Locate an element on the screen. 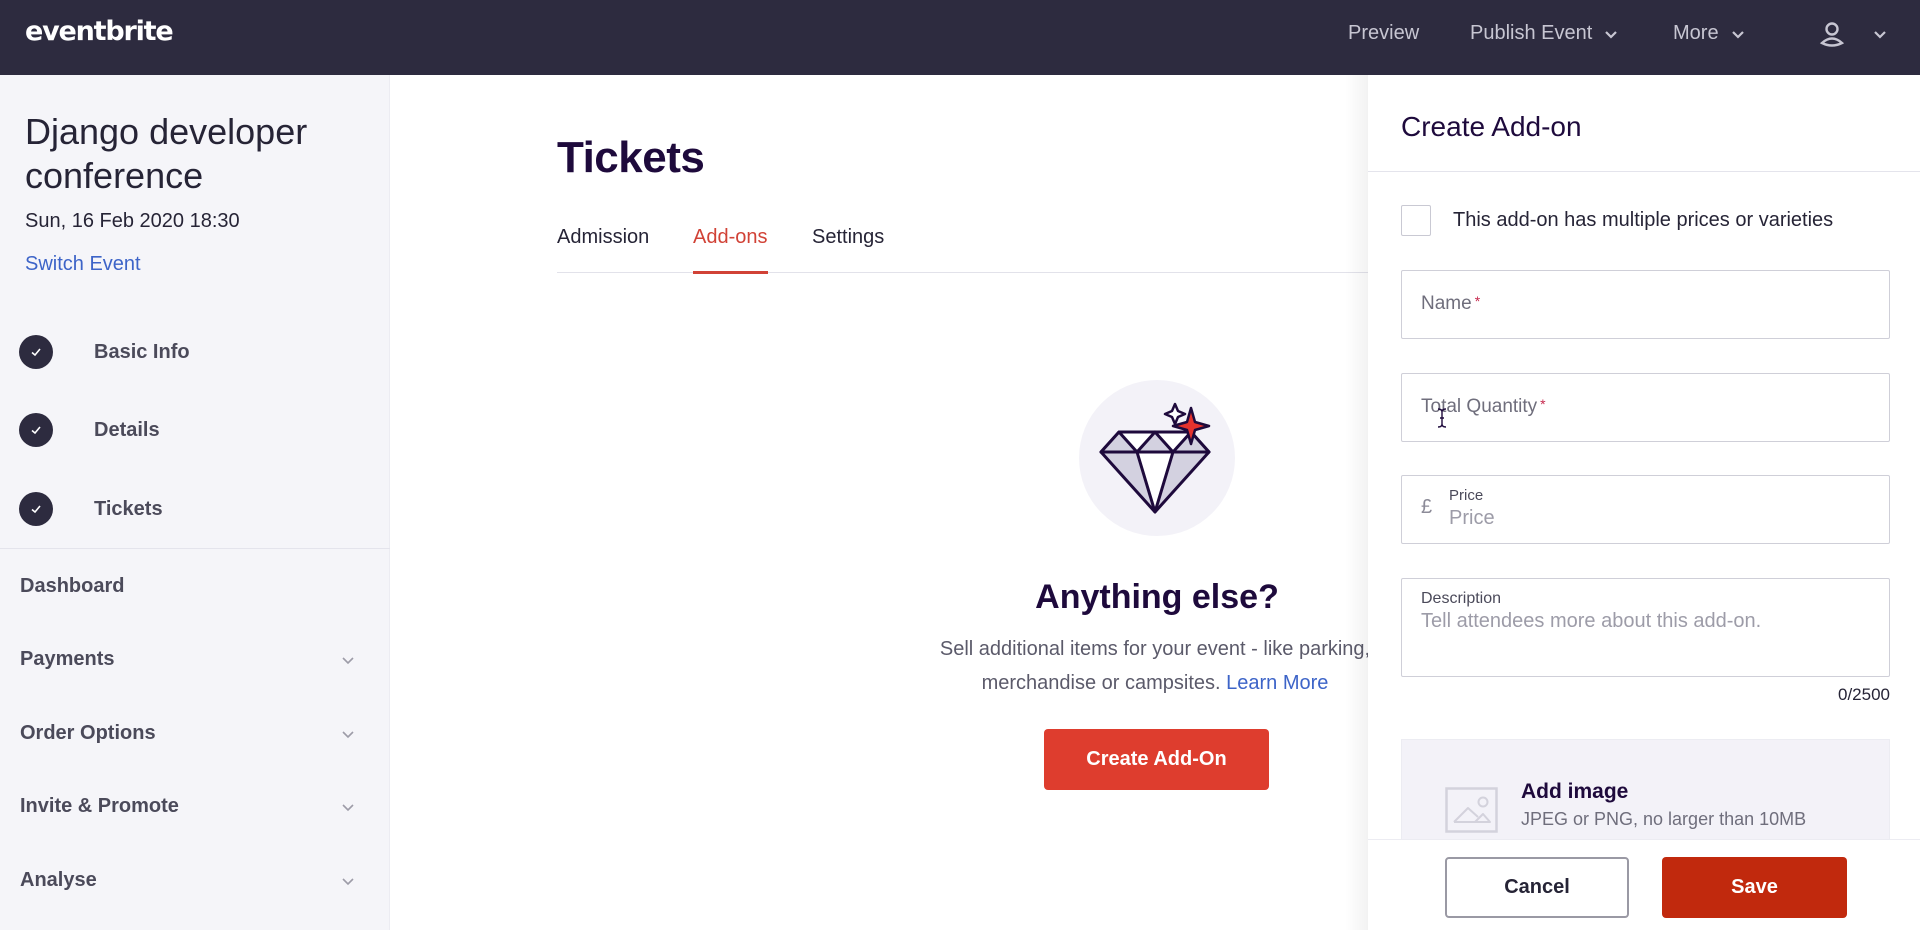 This screenshot has height=930, width=1920. add-image-title: Add image is located at coordinates (1575, 791).